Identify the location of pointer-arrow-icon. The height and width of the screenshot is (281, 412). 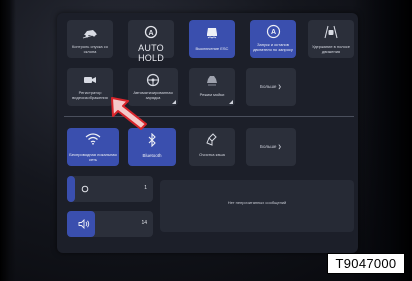
(129, 113).